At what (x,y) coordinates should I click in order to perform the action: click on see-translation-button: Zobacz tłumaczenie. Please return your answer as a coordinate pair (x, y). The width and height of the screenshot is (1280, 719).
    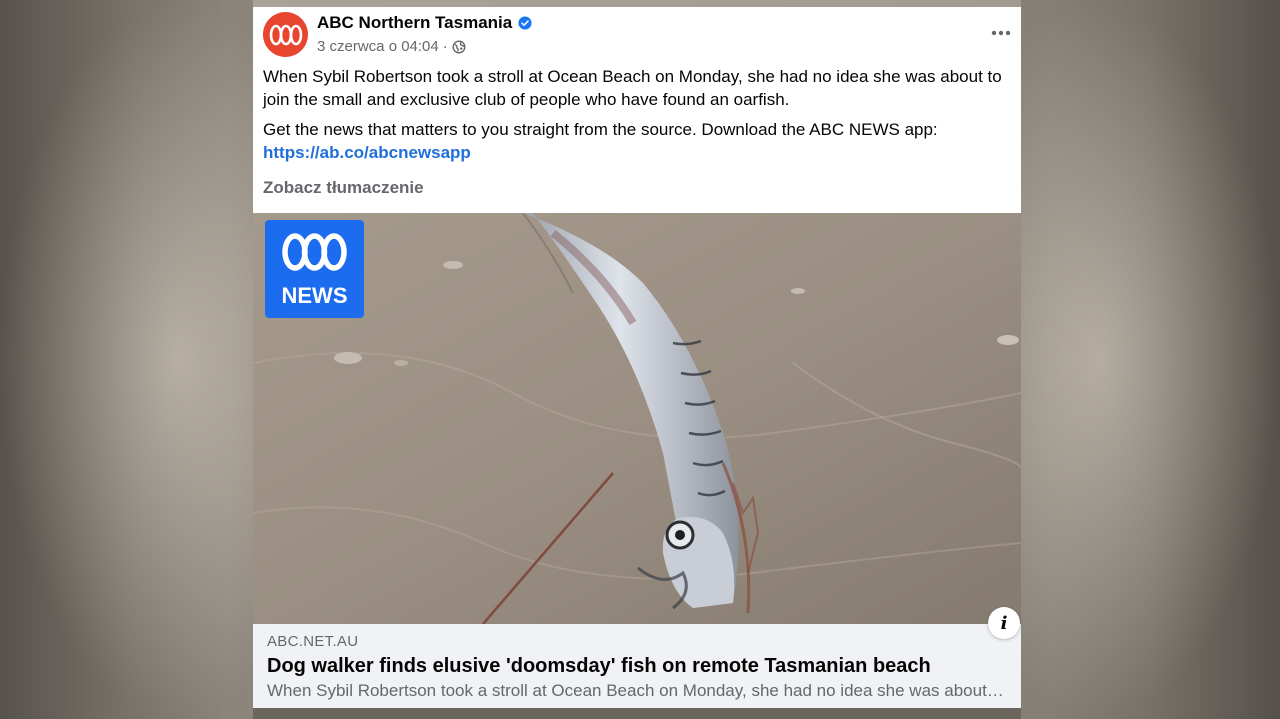
    Looking at the image, I should click on (343, 188).